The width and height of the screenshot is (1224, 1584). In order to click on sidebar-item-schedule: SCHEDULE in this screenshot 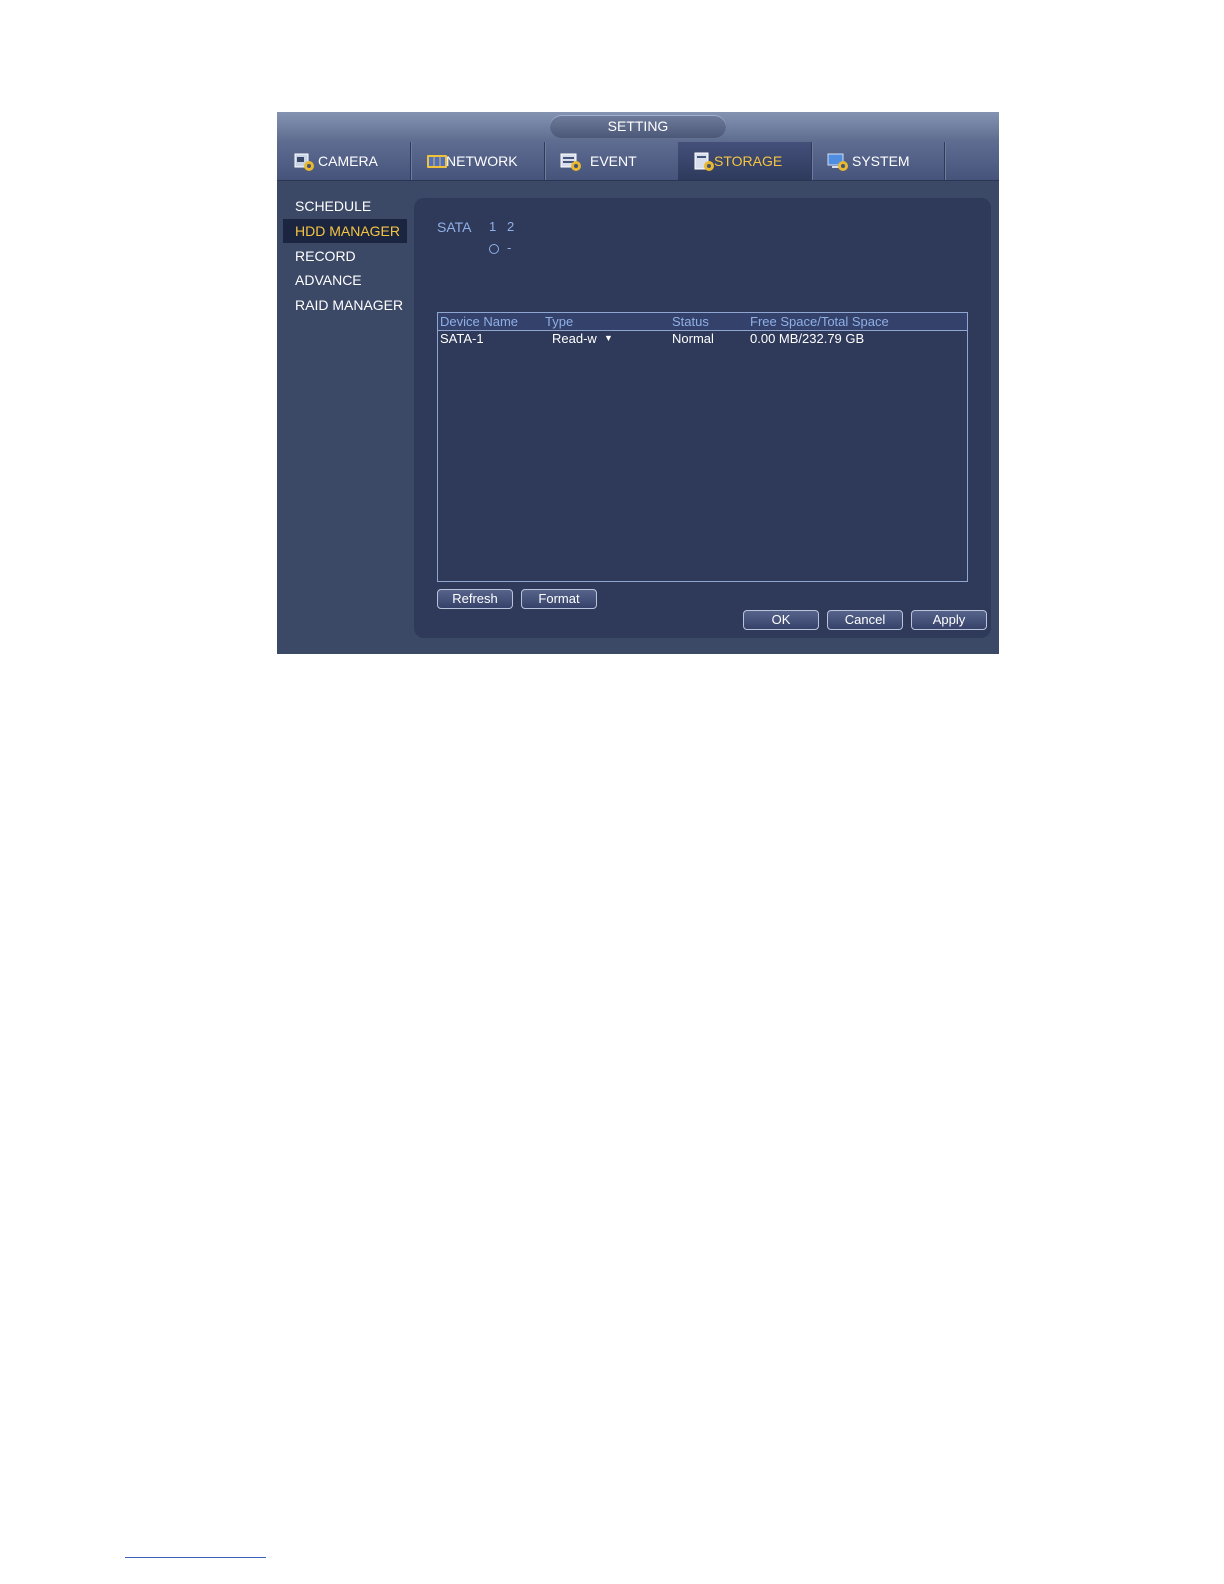, I will do `click(345, 206)`.